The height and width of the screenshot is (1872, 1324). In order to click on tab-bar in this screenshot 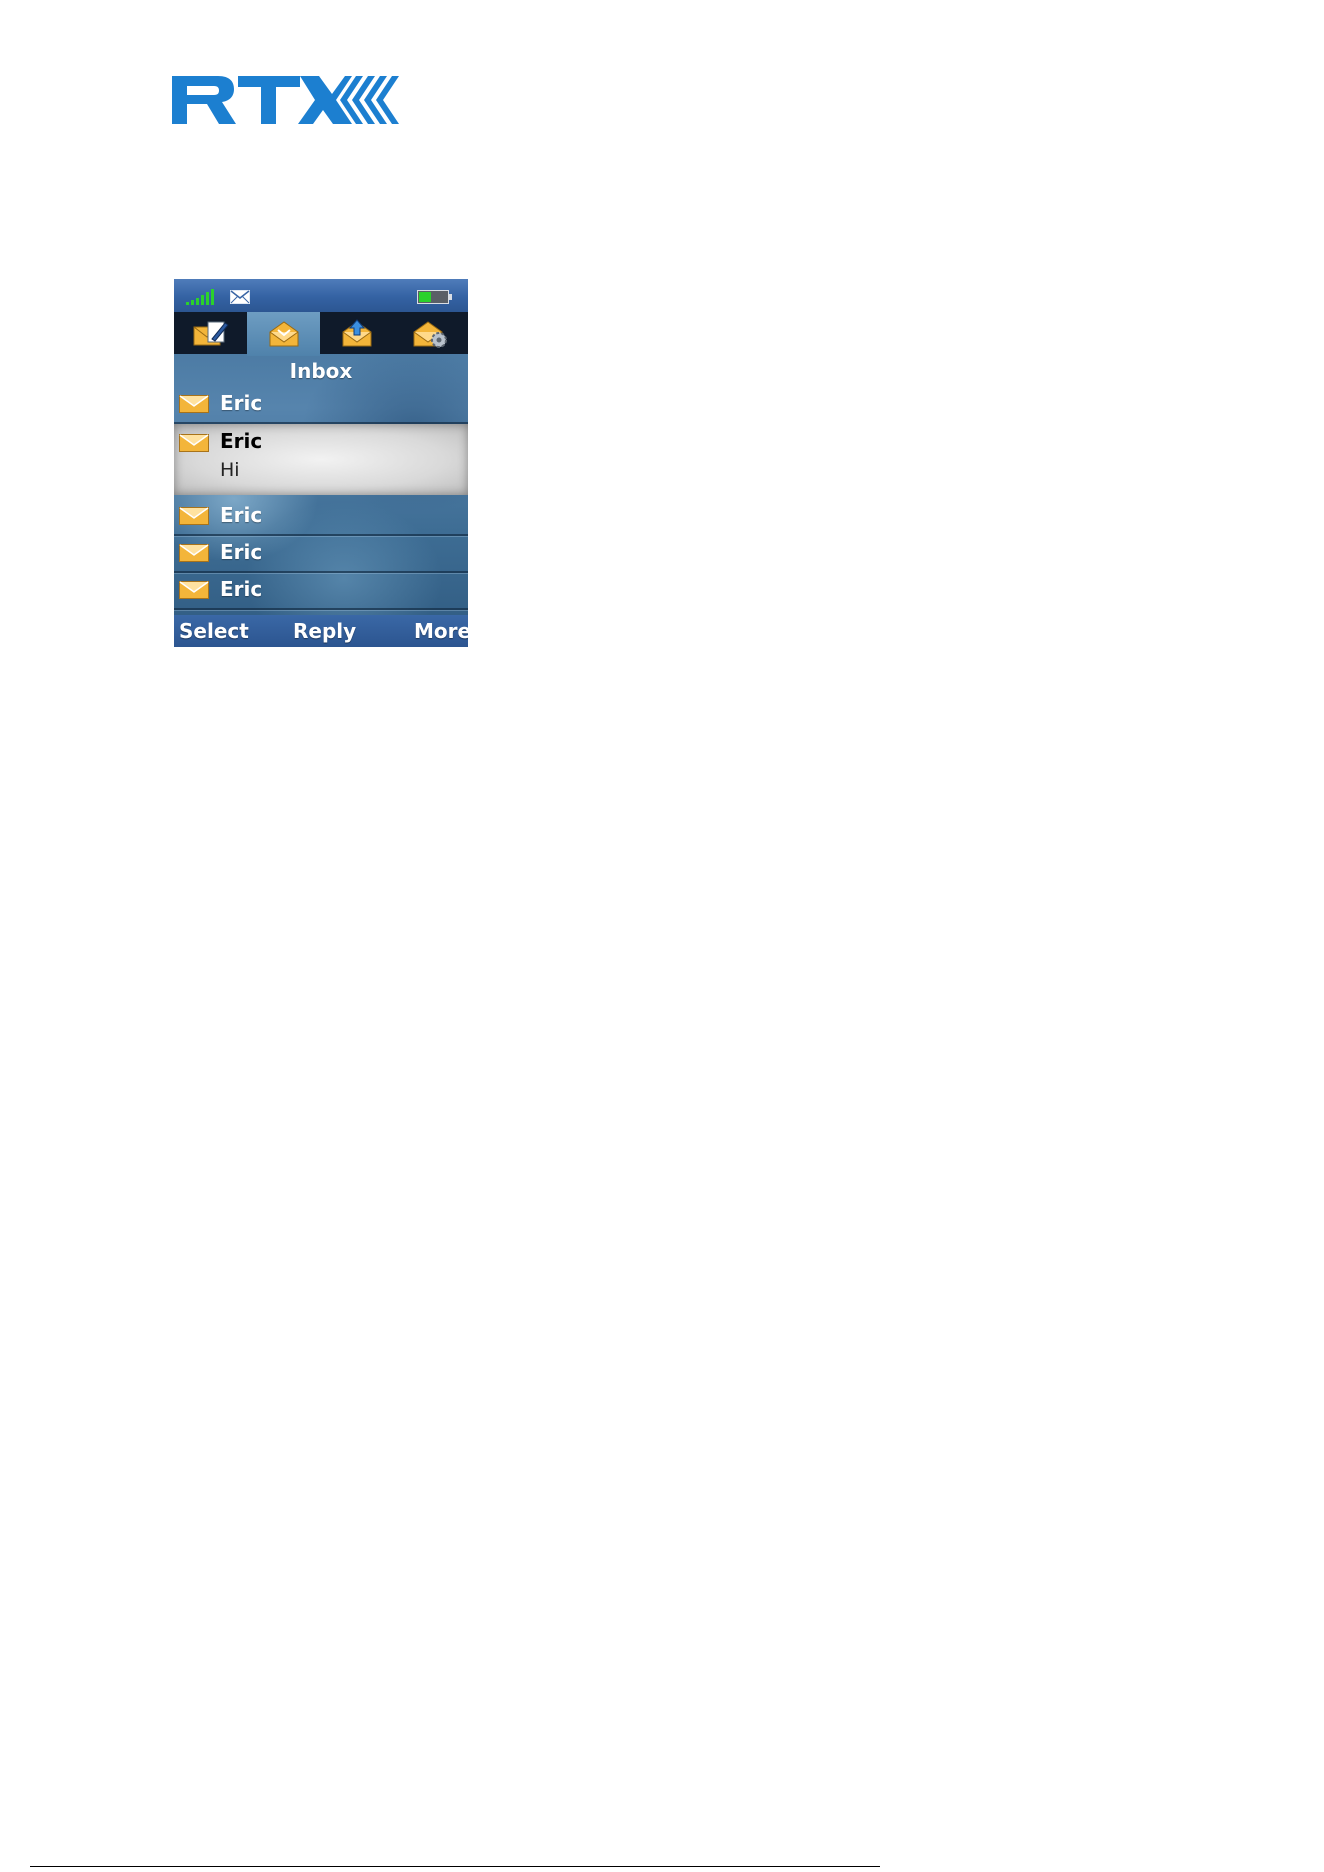, I will do `click(321, 334)`.